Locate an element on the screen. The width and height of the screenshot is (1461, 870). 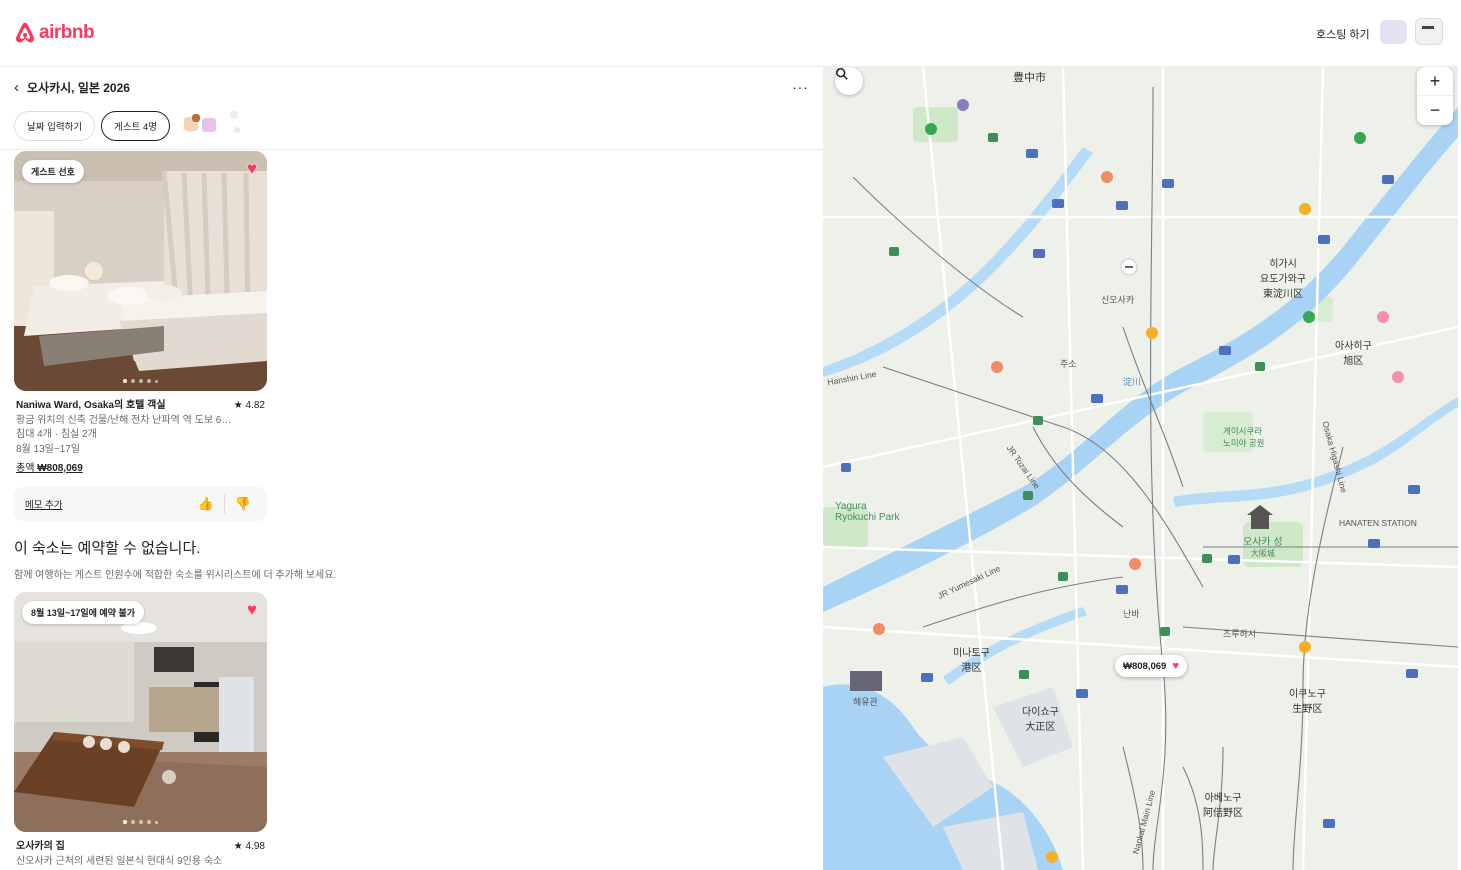
map-label-text: 大正区 is located at coordinates (1040, 727).